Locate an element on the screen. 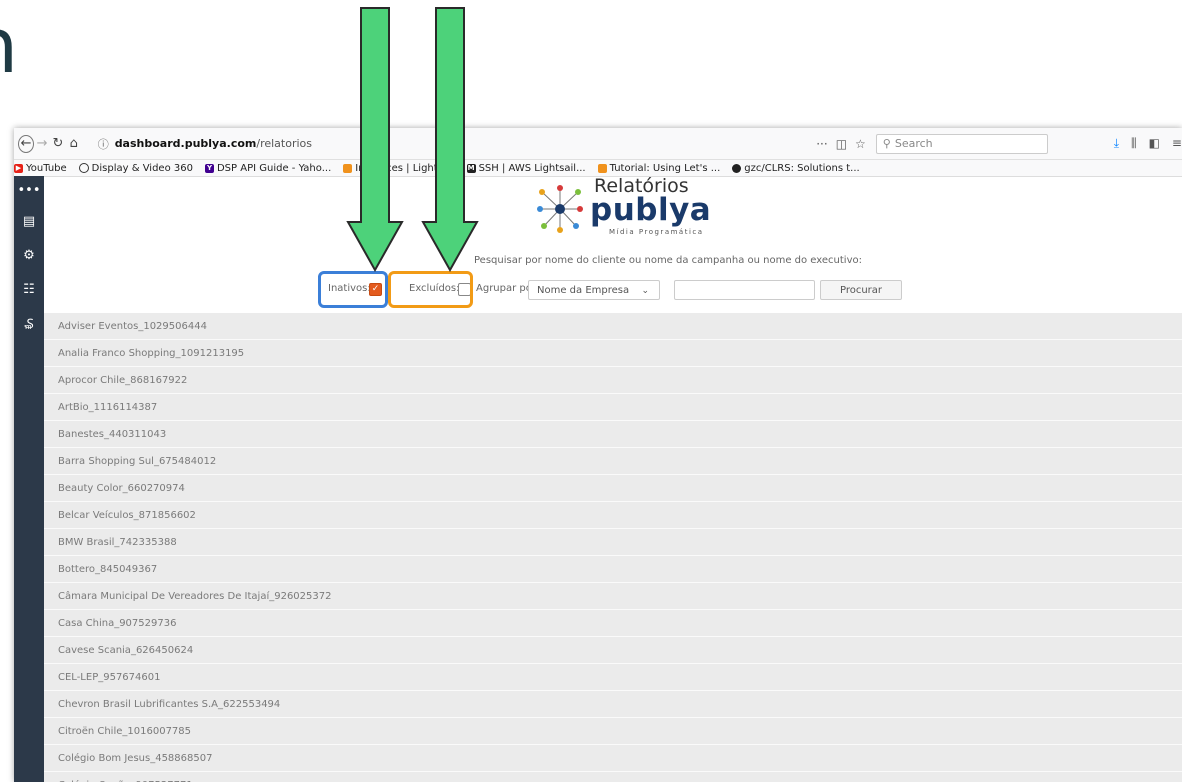 The width and height of the screenshot is (1182, 782). bookmark-youtube: ▶ YouTube is located at coordinates (40, 168).